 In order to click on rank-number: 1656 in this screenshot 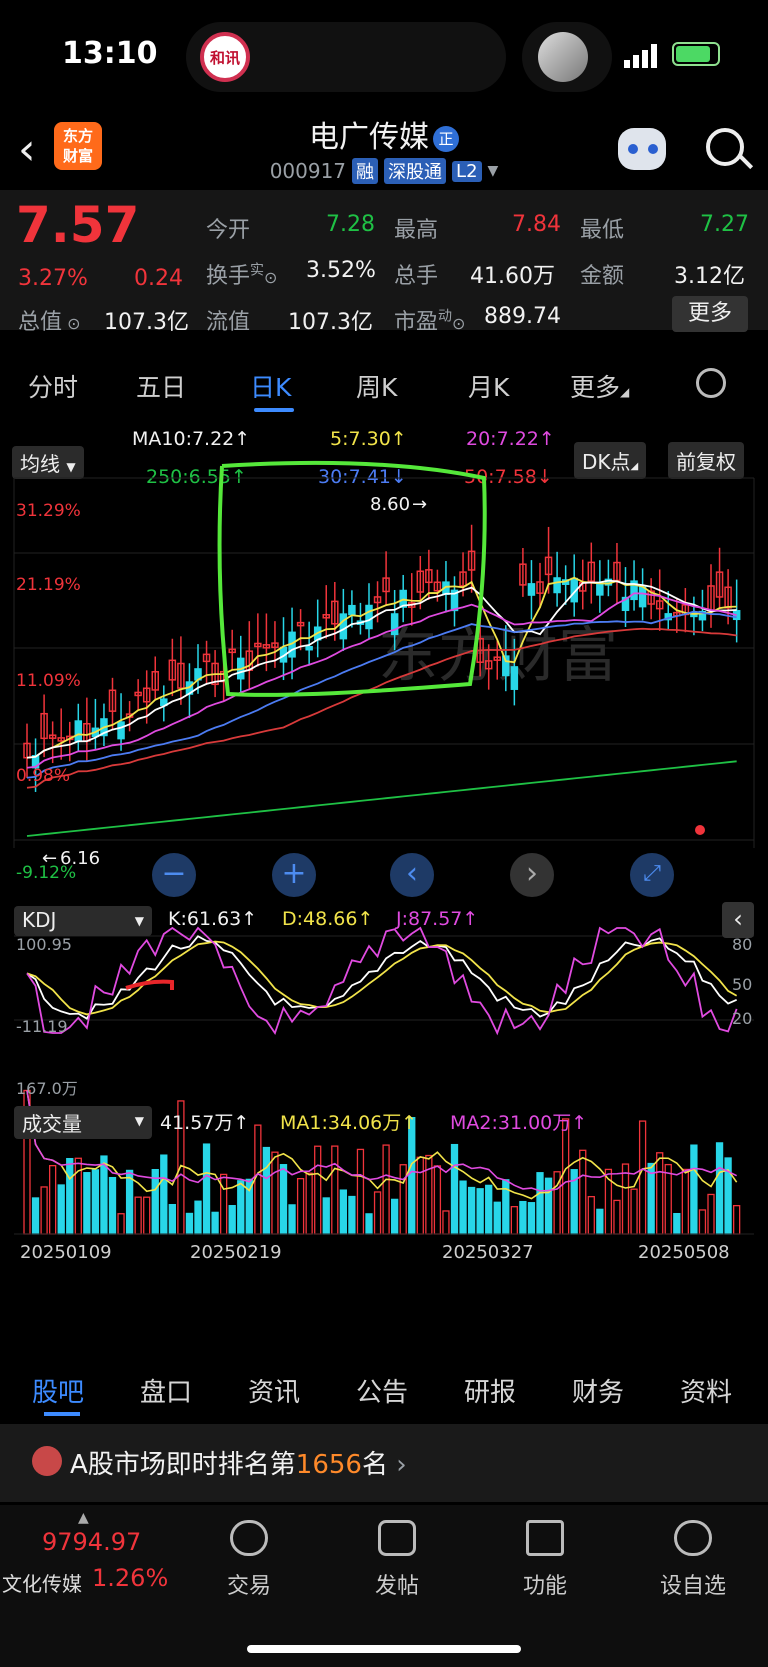, I will do `click(328, 1465)`.